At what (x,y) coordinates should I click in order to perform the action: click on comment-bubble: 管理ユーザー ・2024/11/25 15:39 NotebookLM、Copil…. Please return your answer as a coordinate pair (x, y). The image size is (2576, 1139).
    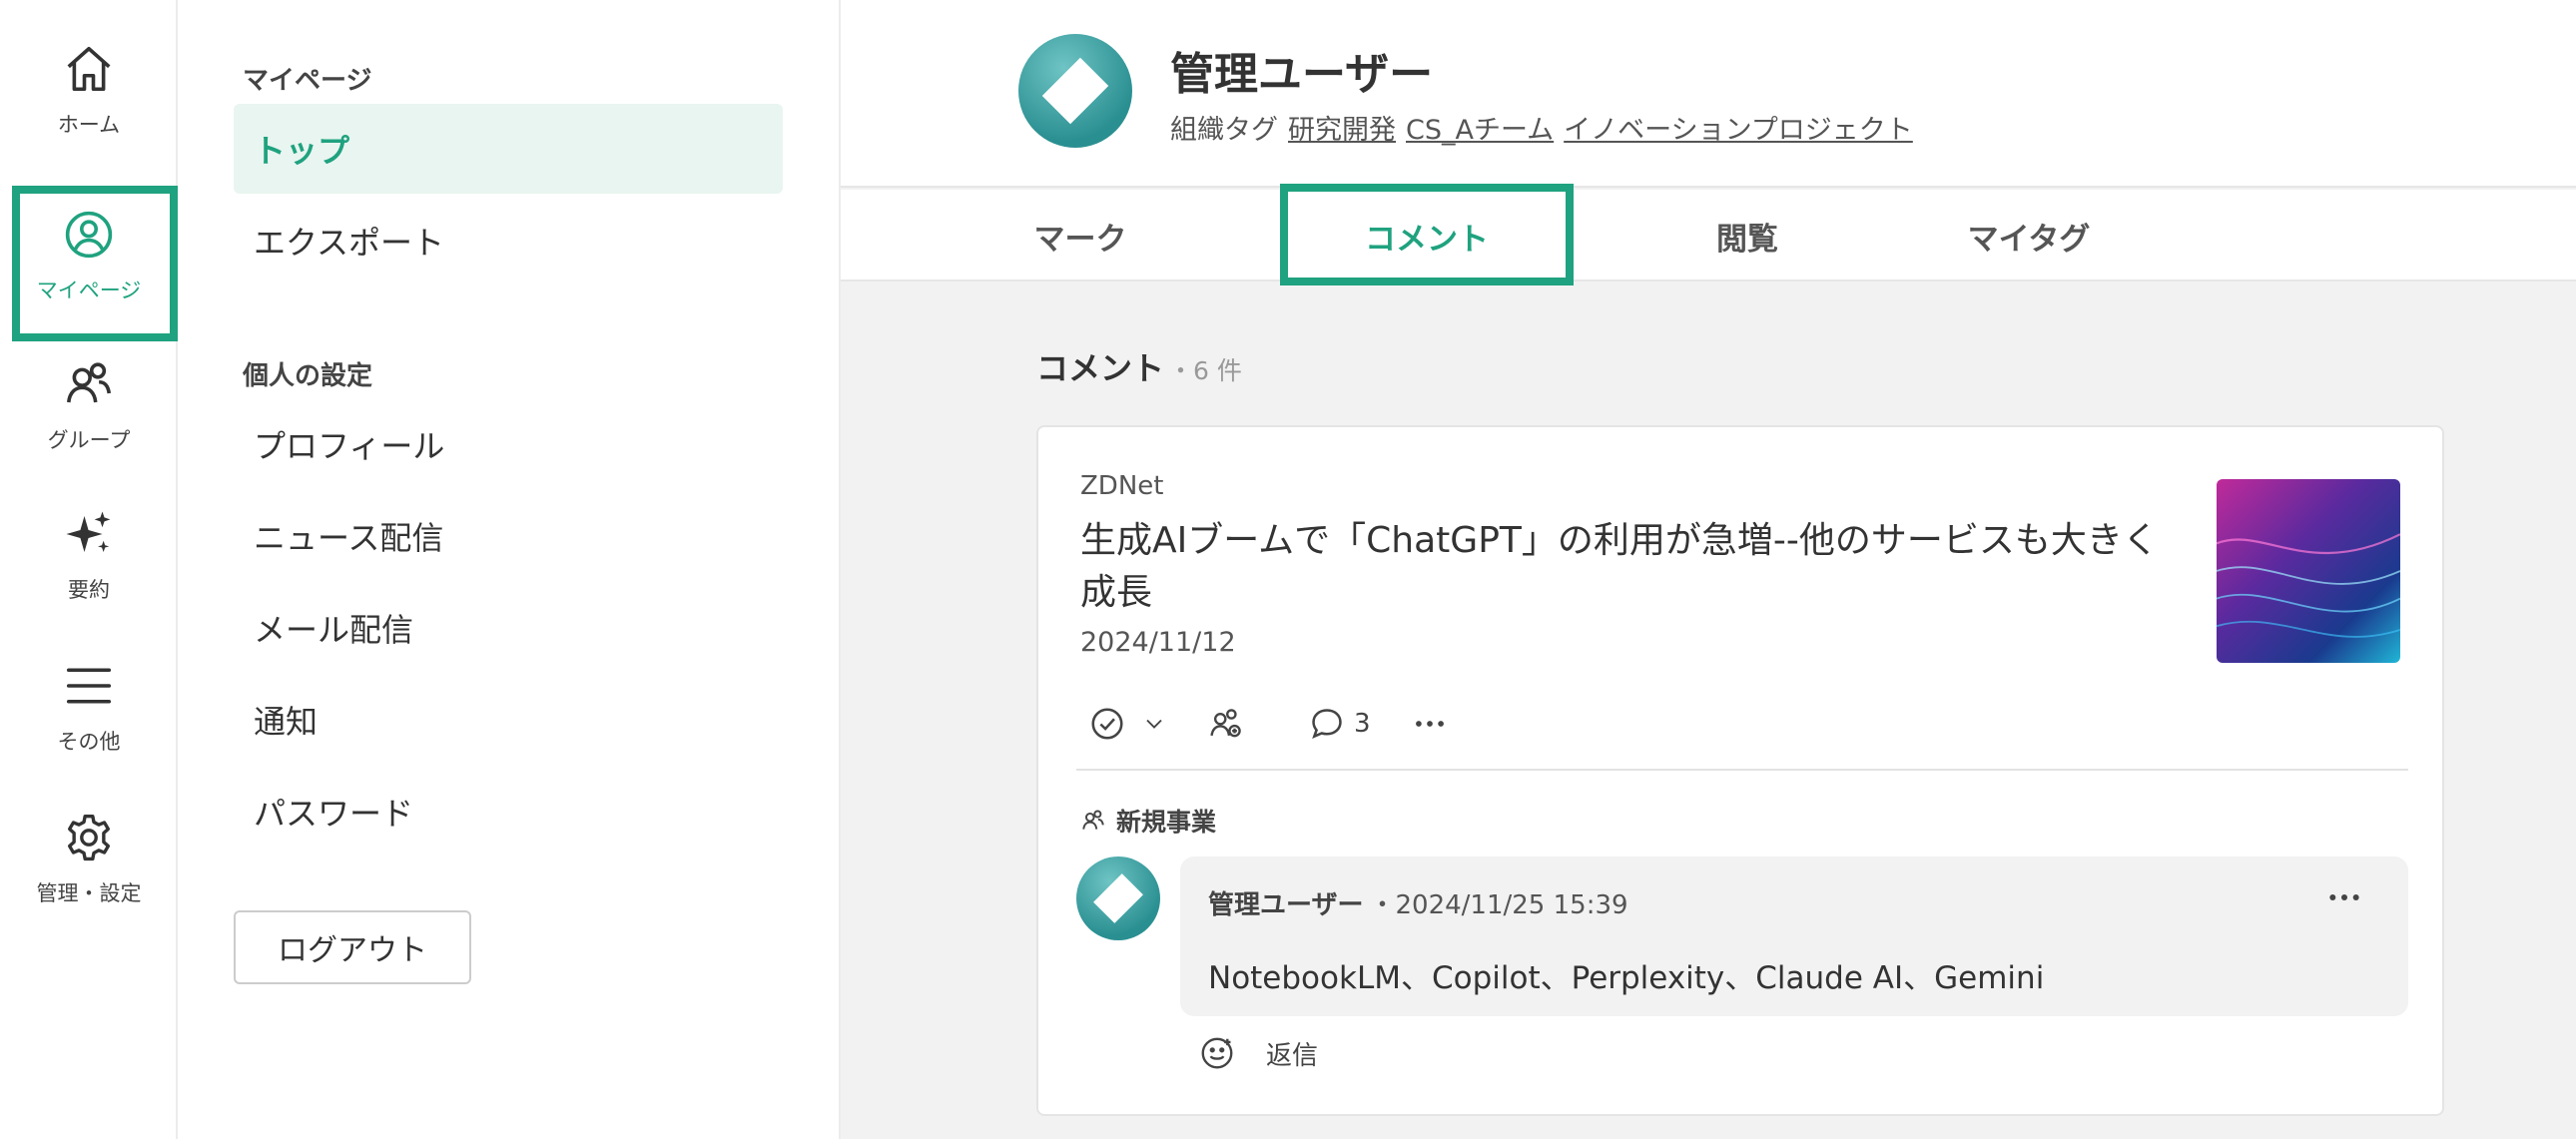
    Looking at the image, I should click on (1794, 936).